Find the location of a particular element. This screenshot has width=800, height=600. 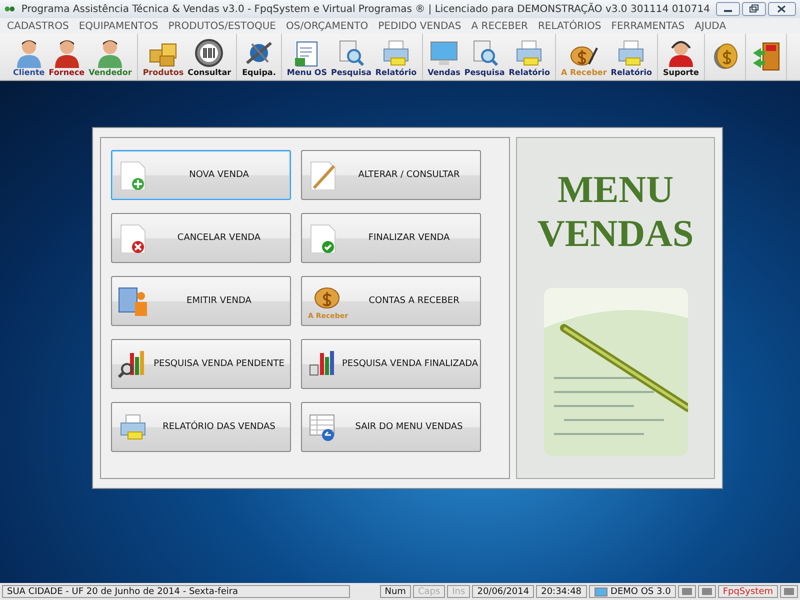

toolbar-label: Consultar is located at coordinates (210, 72).